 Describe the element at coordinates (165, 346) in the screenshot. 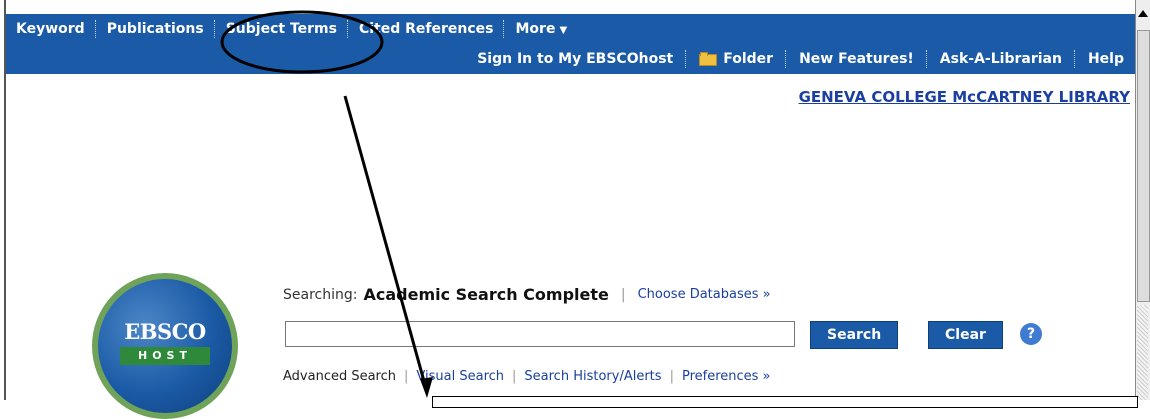

I see `ebsco-host-logo: EBSCO HOST` at that location.